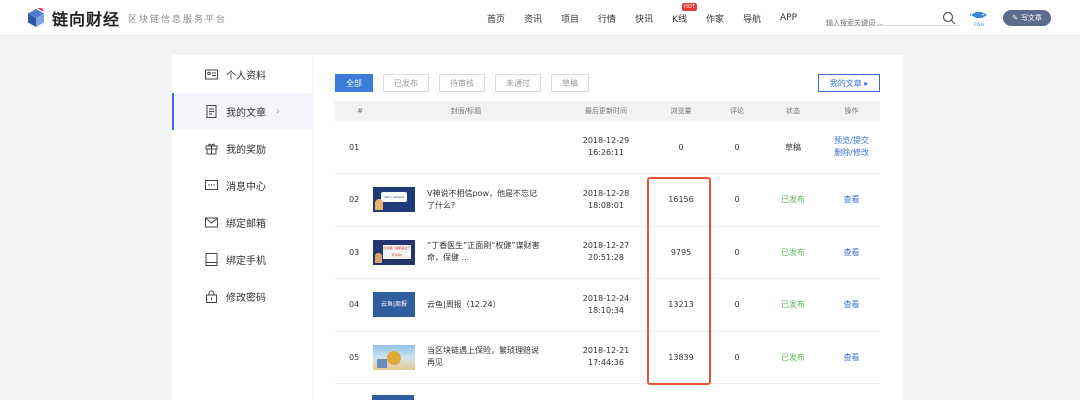  Describe the element at coordinates (793, 111) in the screenshot. I see `col-header-status: 状态` at that location.